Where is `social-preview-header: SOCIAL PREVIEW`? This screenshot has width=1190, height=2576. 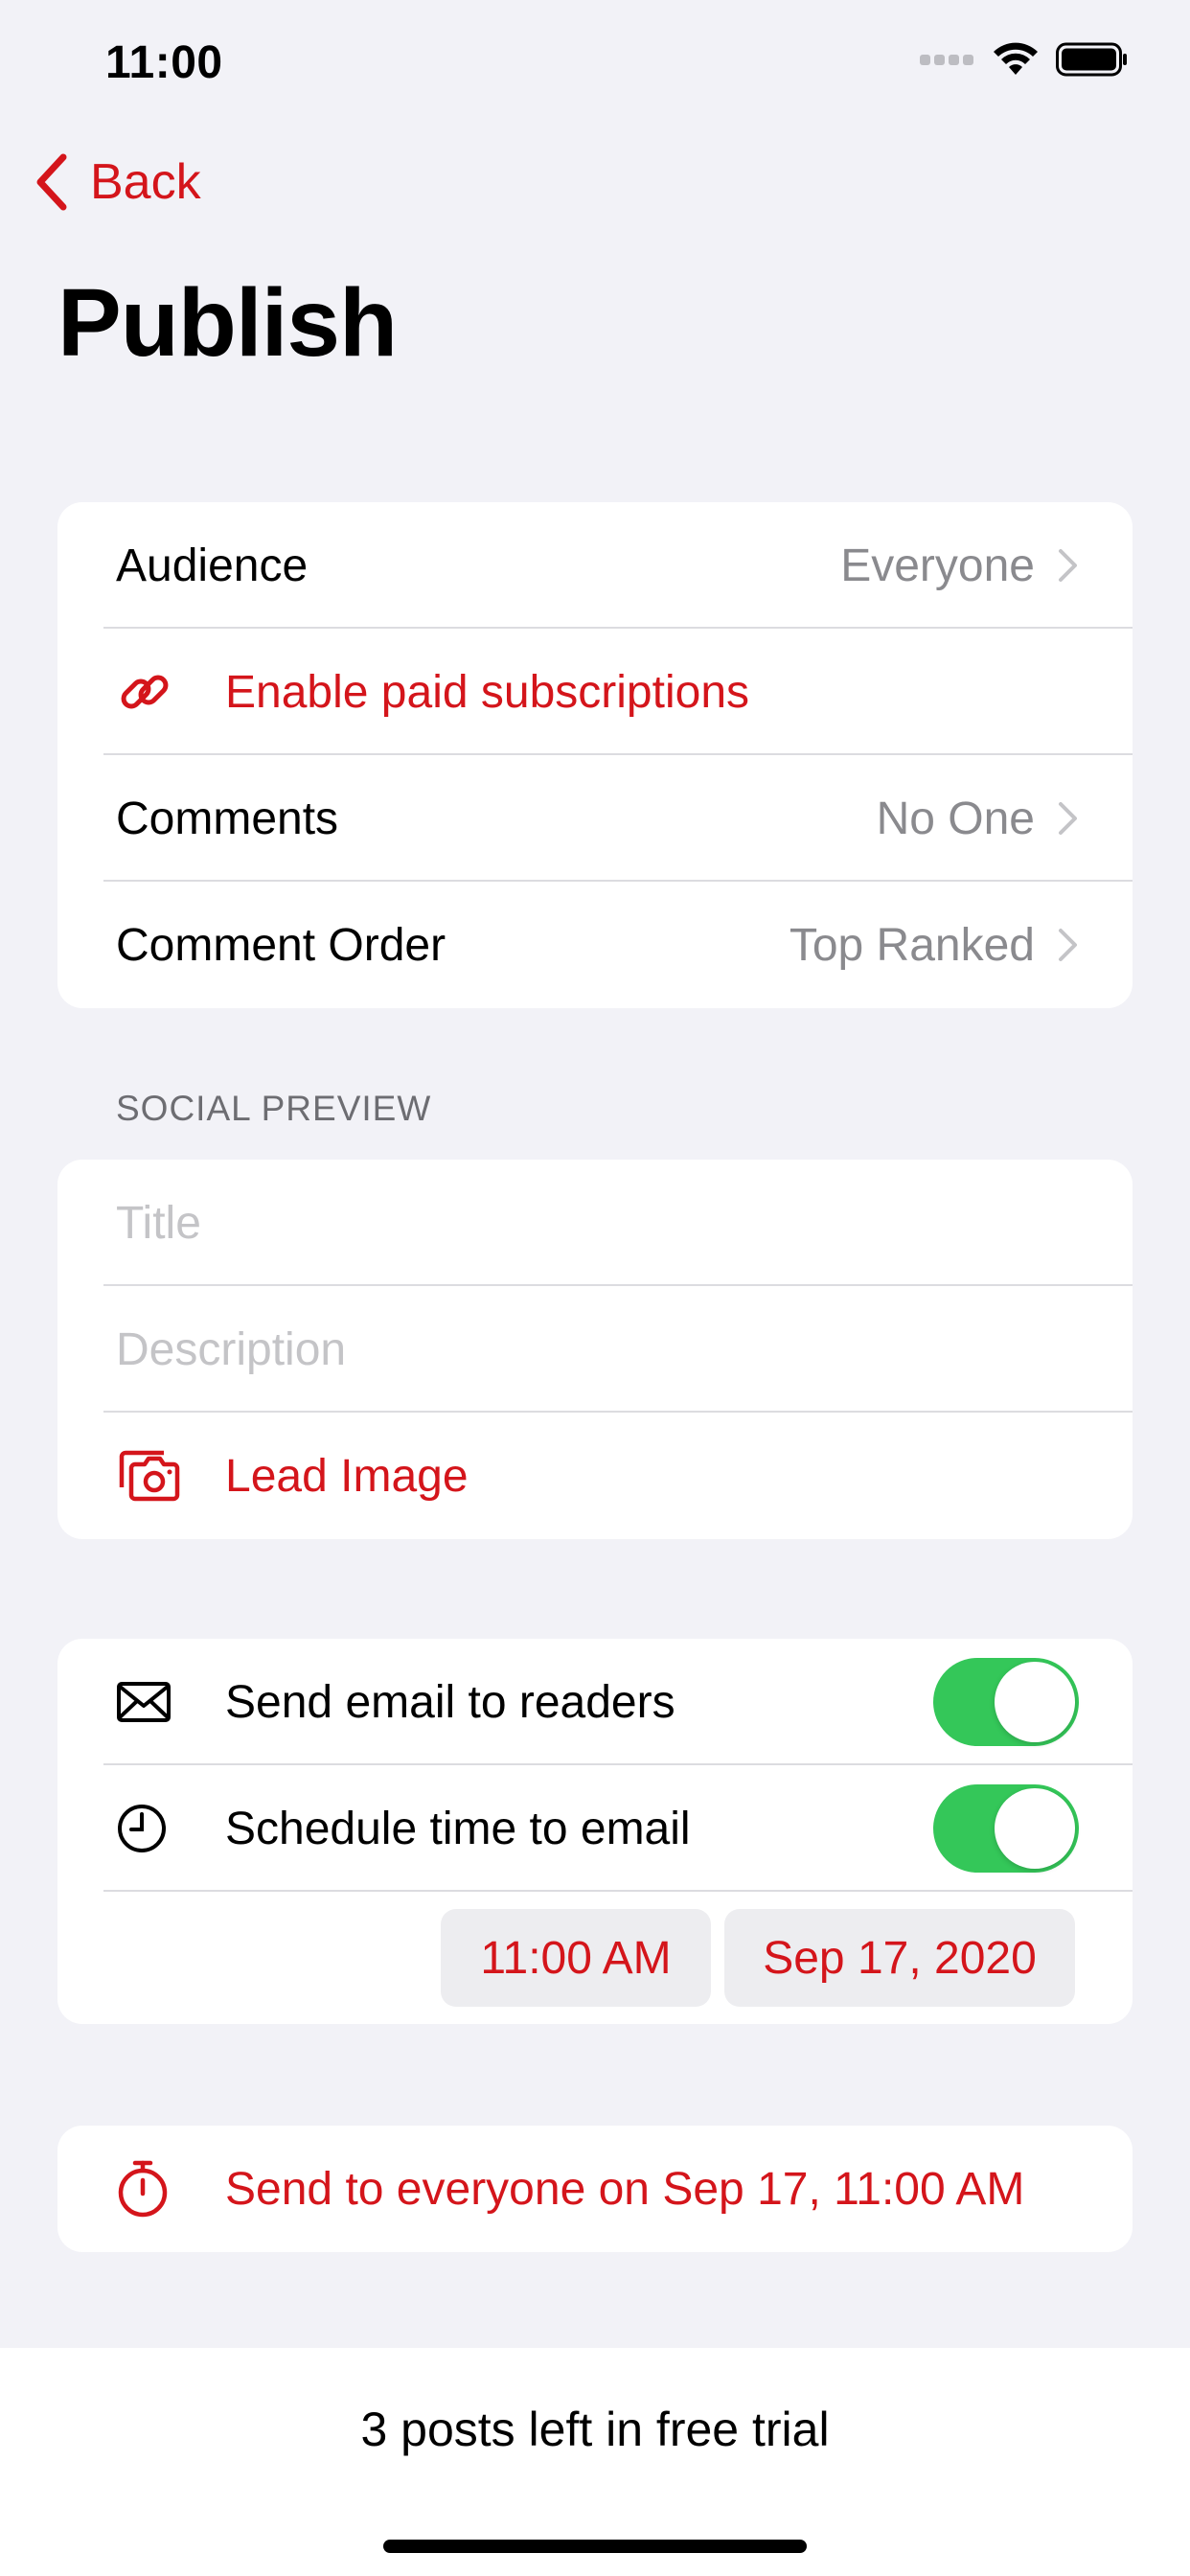
social-preview-header: SOCIAL PREVIEW is located at coordinates (274, 1108).